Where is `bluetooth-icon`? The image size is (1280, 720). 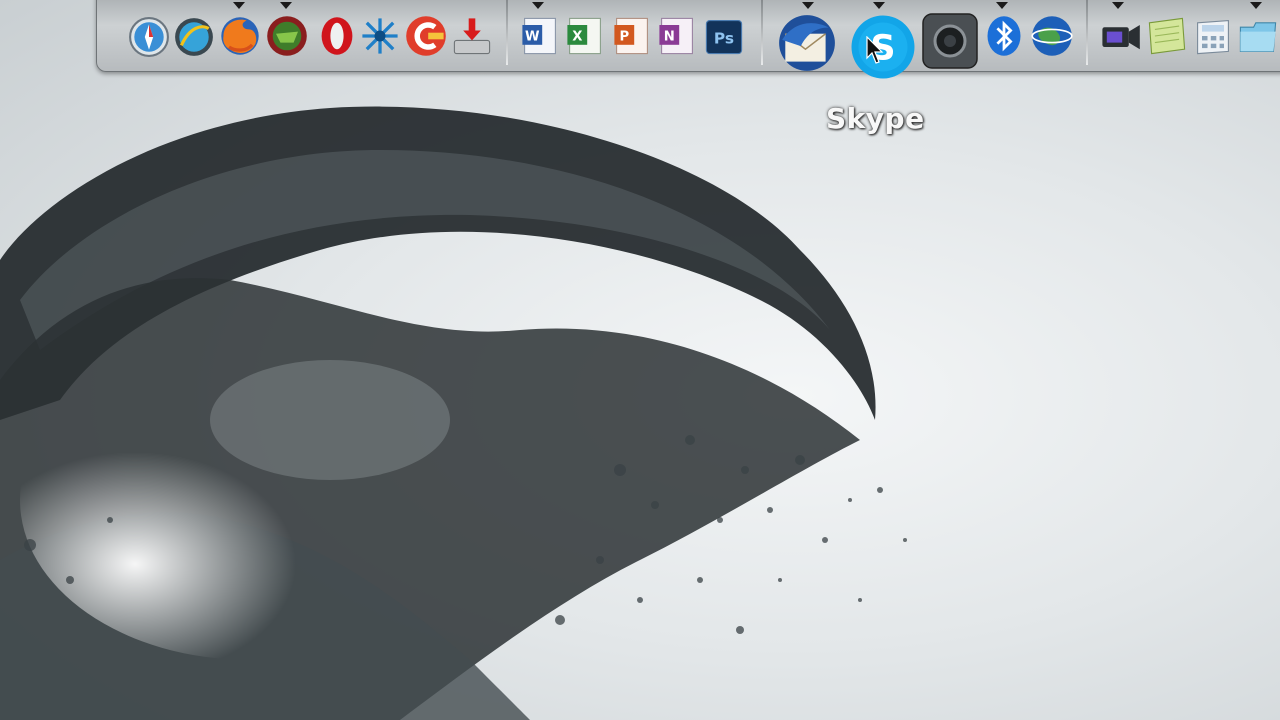
bluetooth-icon is located at coordinates (1004, 36).